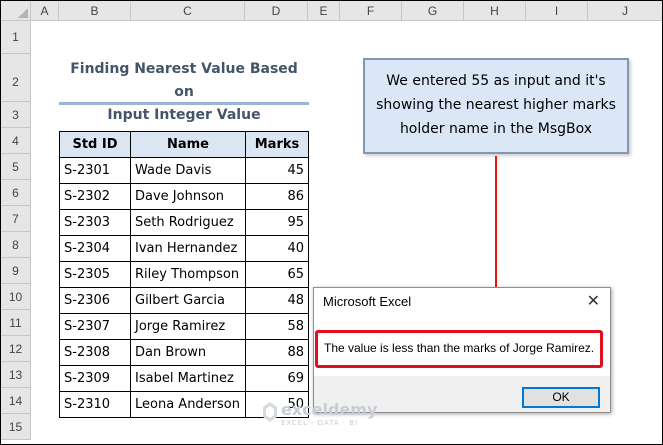 This screenshot has height=445, width=663. Describe the element at coordinates (16, 349) in the screenshot. I see `row-header-12: 12` at that location.